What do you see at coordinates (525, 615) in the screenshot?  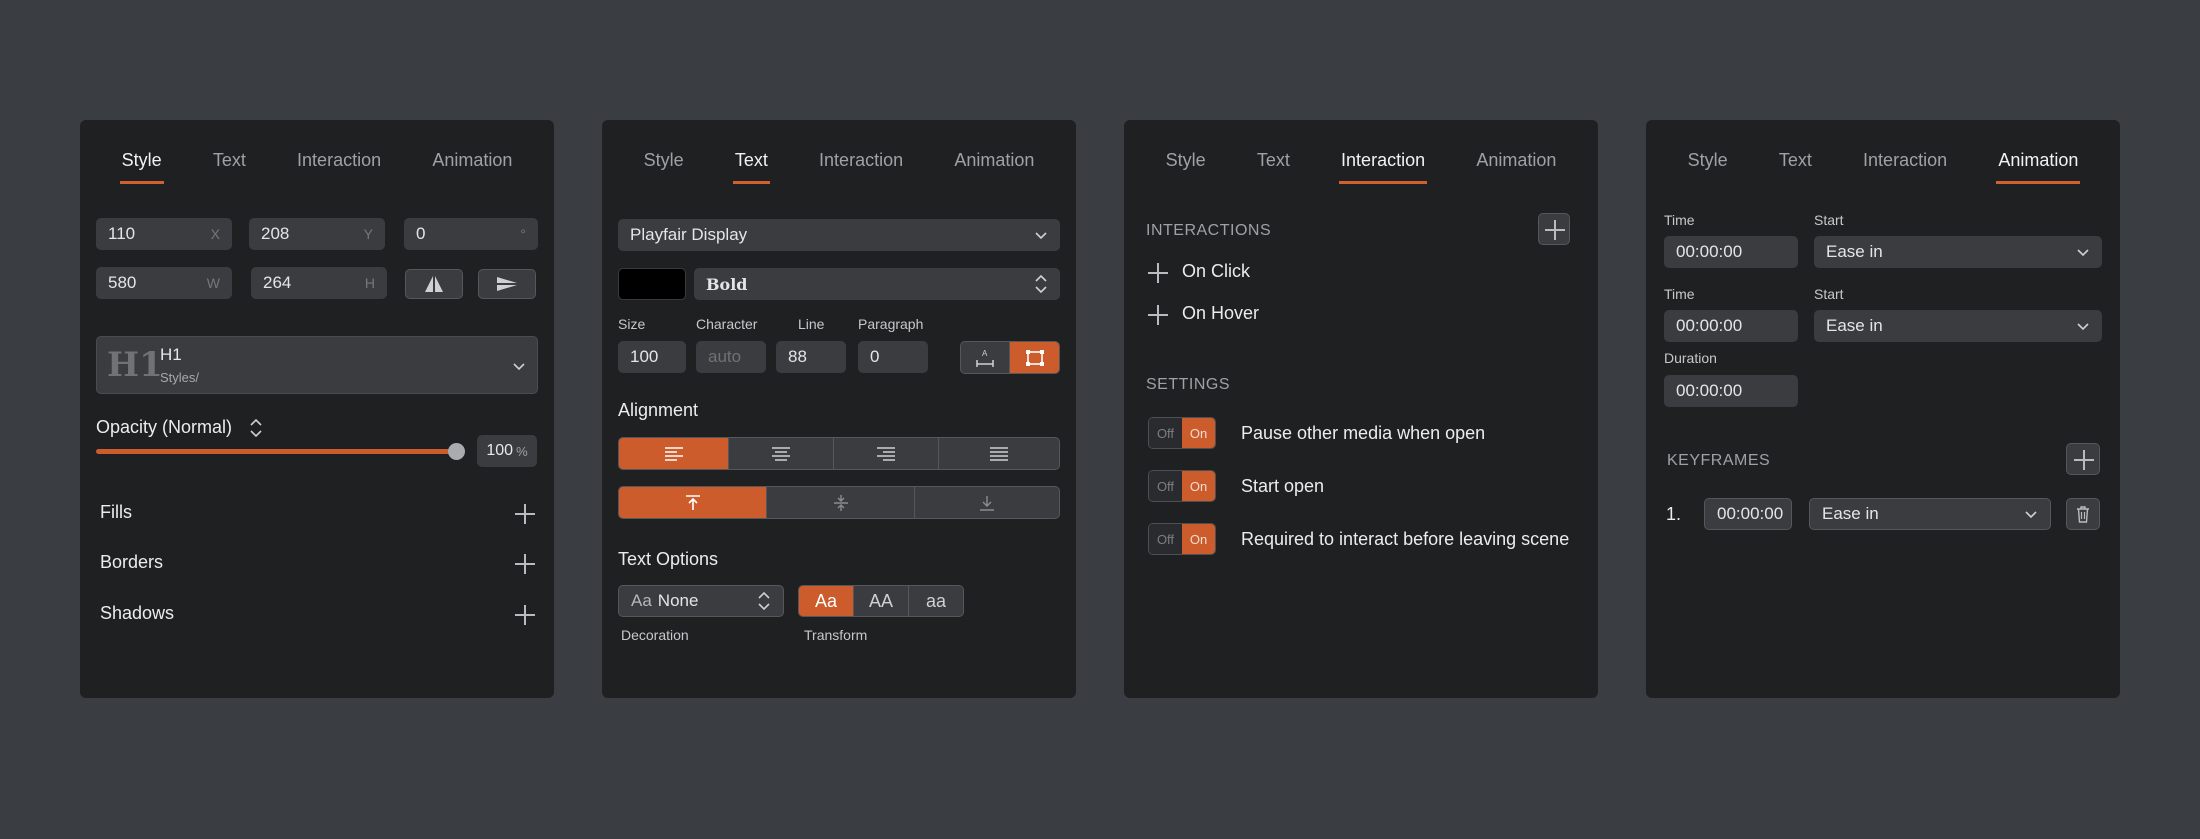 I see `add-shadow-icon` at bounding box center [525, 615].